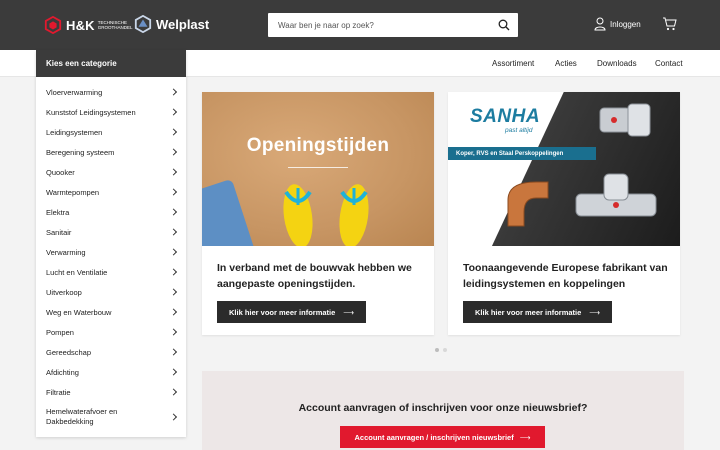 The image size is (720, 450). I want to click on category-item-gereedschap: Gereedschap, so click(111, 352).